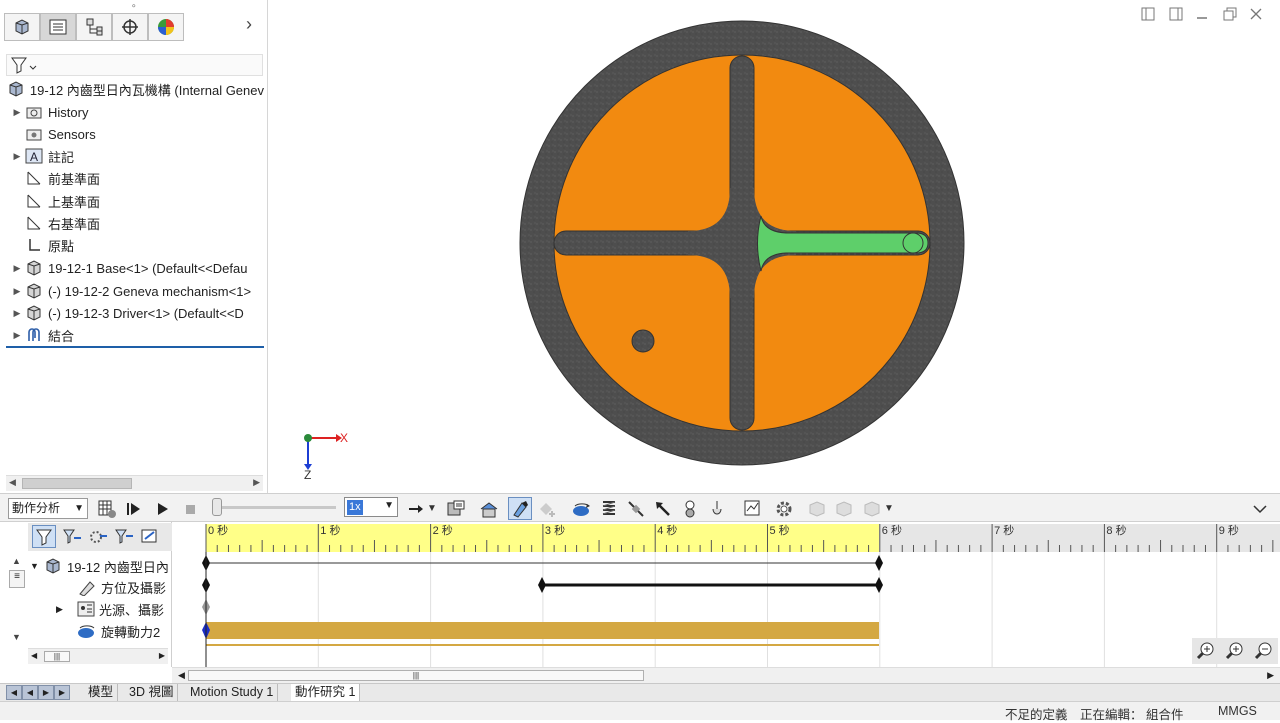 Image resolution: width=1280 pixels, height=723 pixels. What do you see at coordinates (17, 579) in the screenshot?
I see `vertical-scroll-thumb: ≡` at bounding box center [17, 579].